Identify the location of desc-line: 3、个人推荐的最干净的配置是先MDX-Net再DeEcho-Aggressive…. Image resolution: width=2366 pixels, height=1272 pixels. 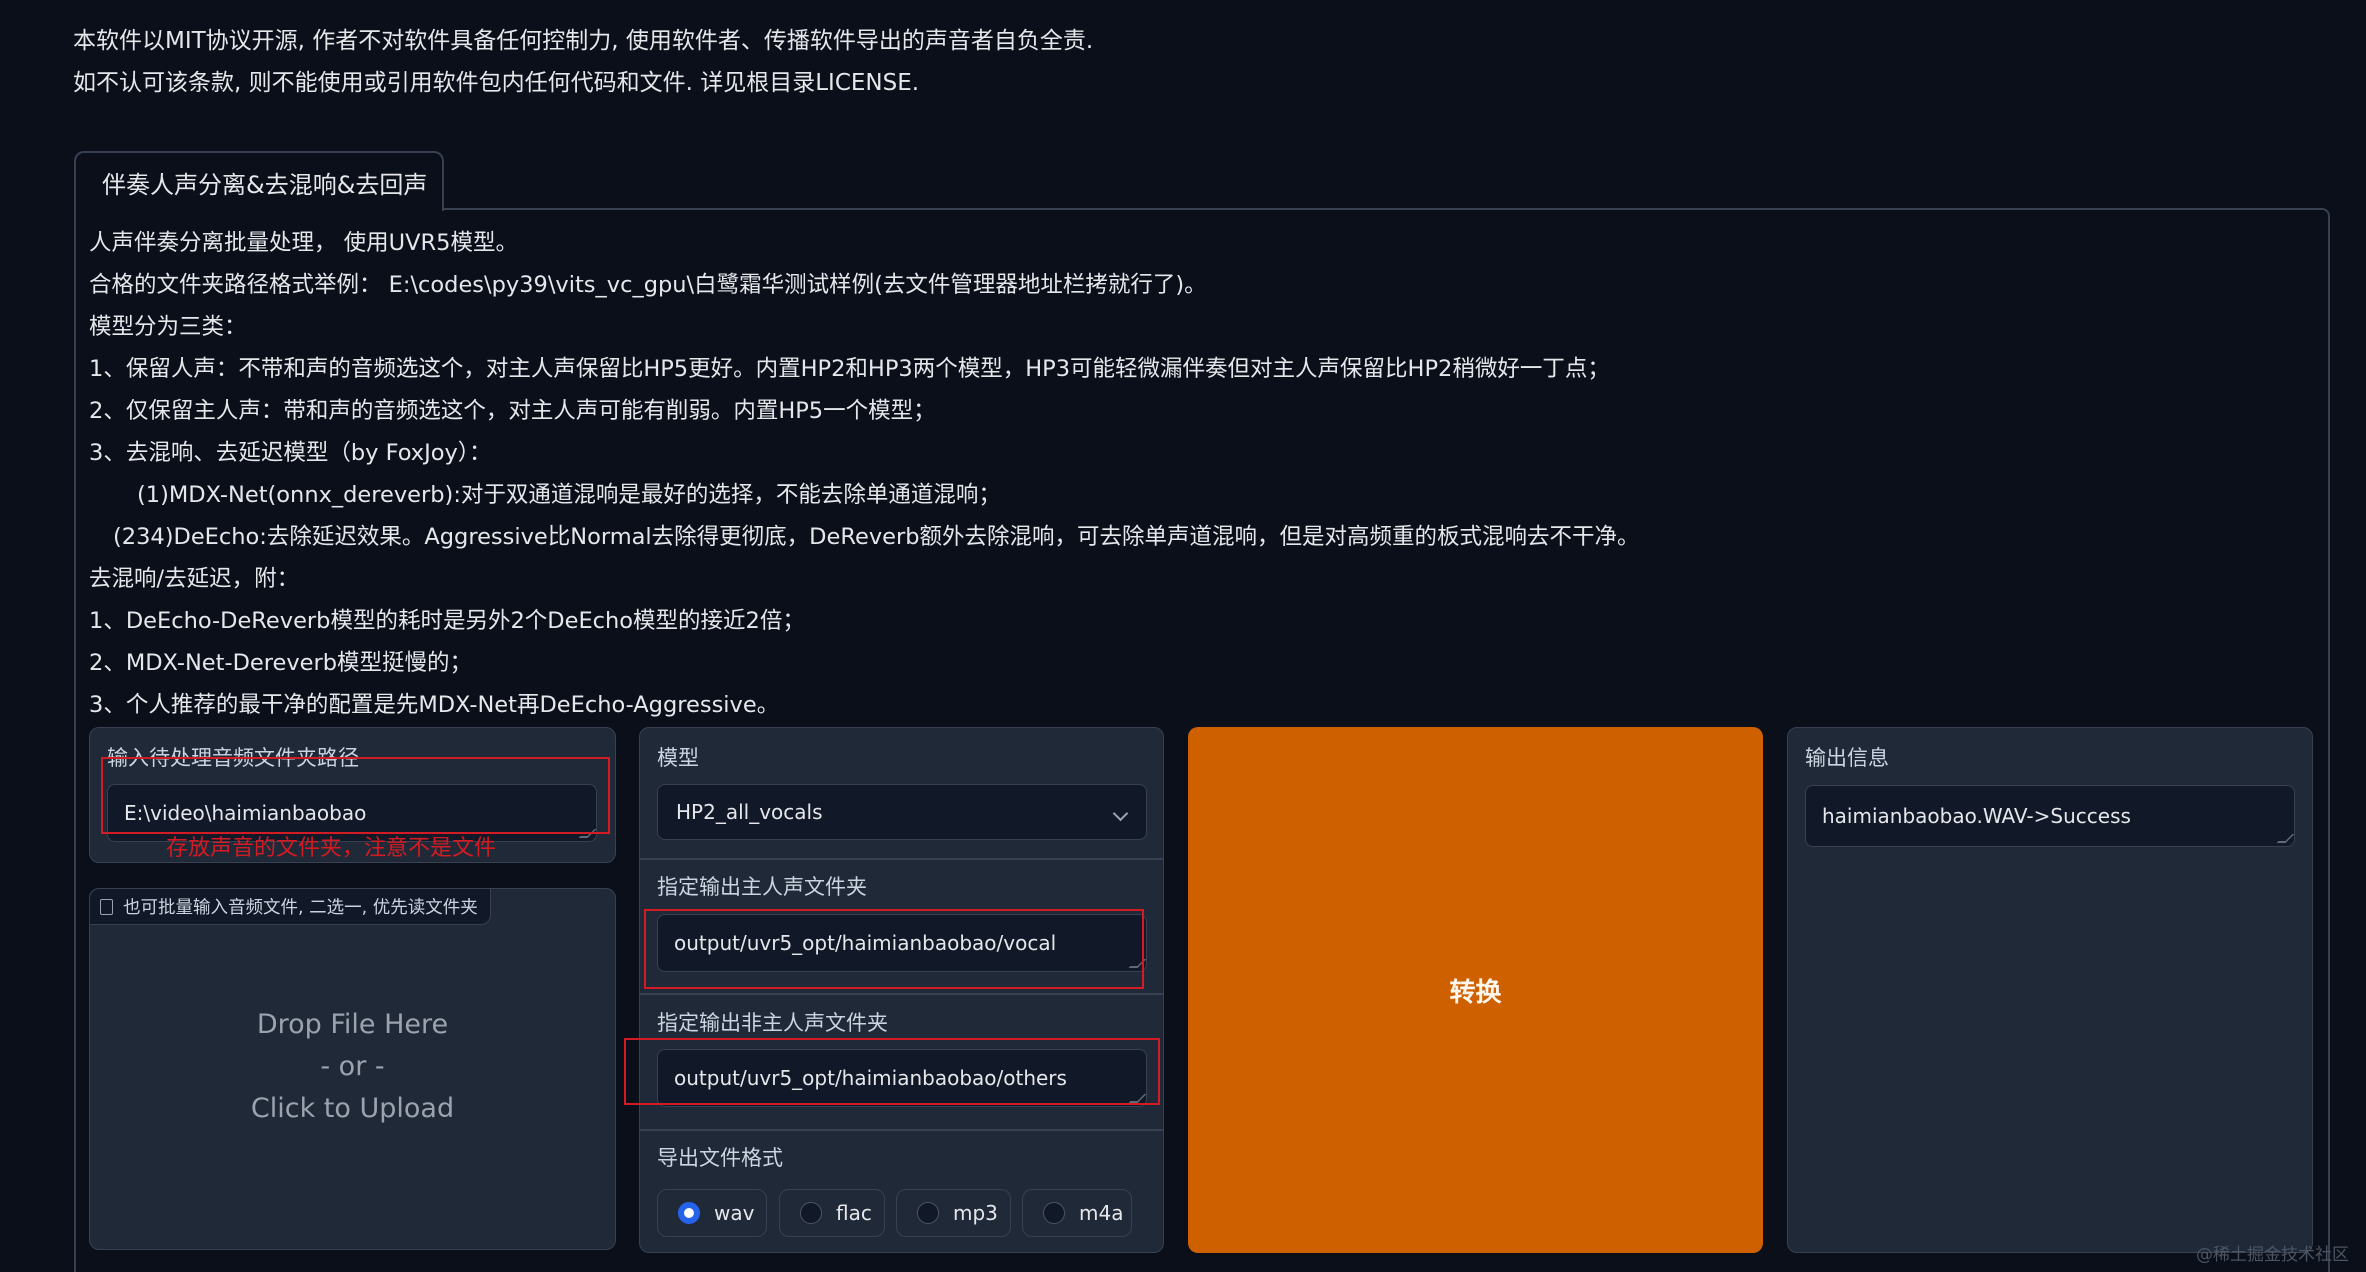
(434, 705).